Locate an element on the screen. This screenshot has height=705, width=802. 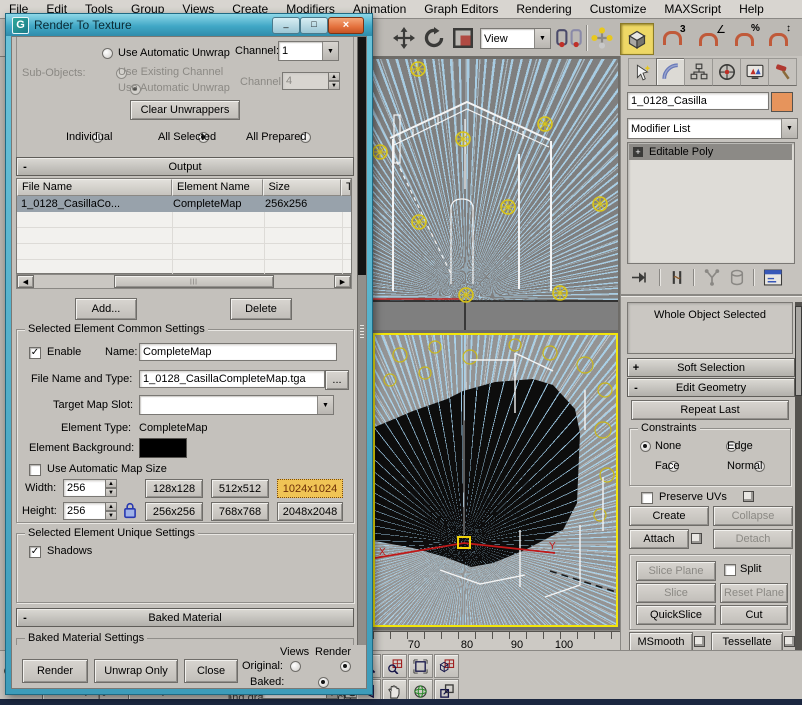
sub-channel-spinner: ▲ ▼ is located at coordinates (334, 81).